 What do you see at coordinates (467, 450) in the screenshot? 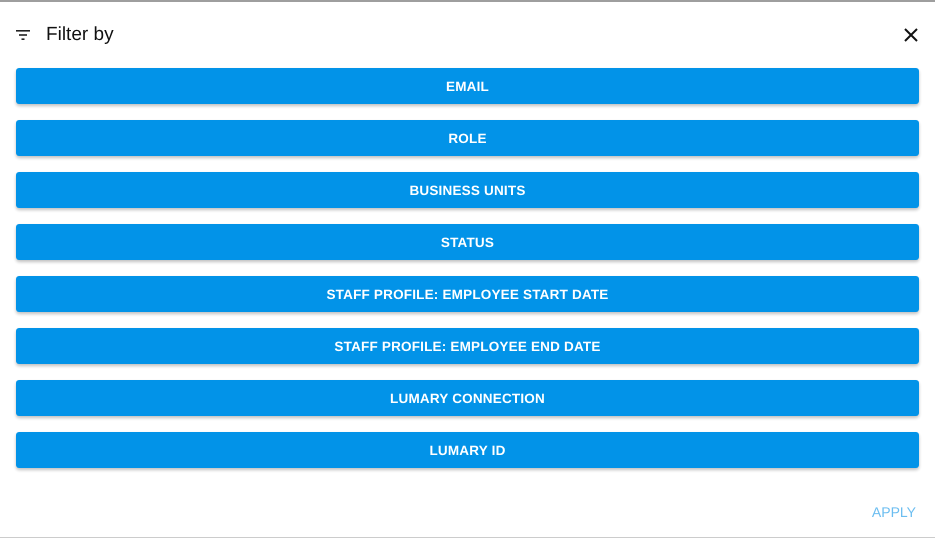
I see `filter-button: LUMARY ID` at bounding box center [467, 450].